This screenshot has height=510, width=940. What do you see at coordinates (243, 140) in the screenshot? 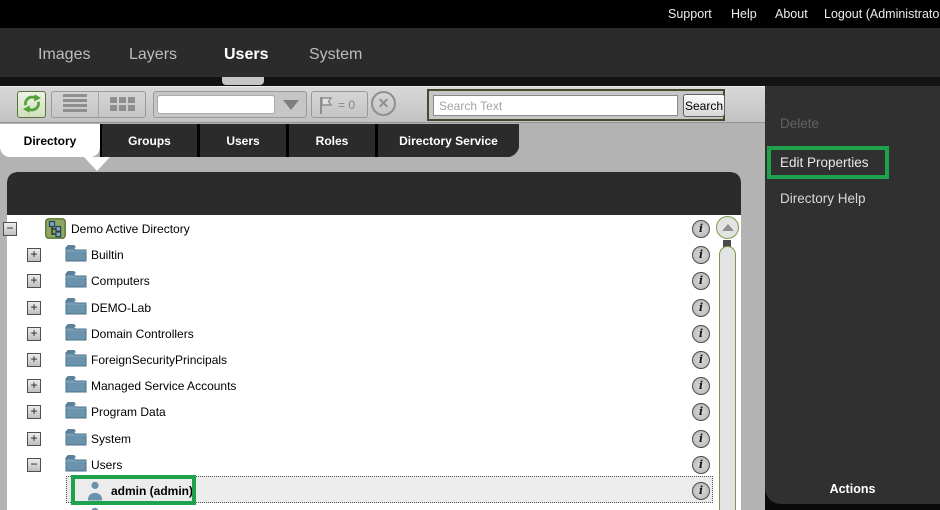
I see `tab-users: Users` at bounding box center [243, 140].